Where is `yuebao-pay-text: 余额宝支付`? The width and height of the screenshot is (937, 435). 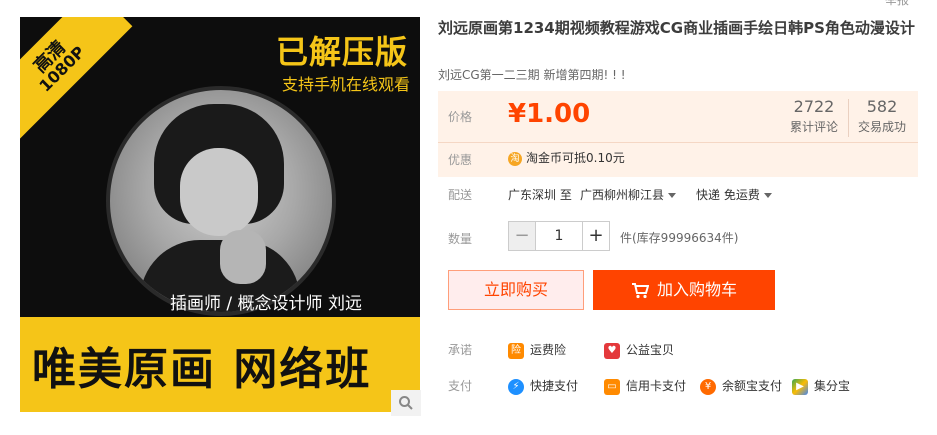 yuebao-pay-text: 余额宝支付 is located at coordinates (752, 386).